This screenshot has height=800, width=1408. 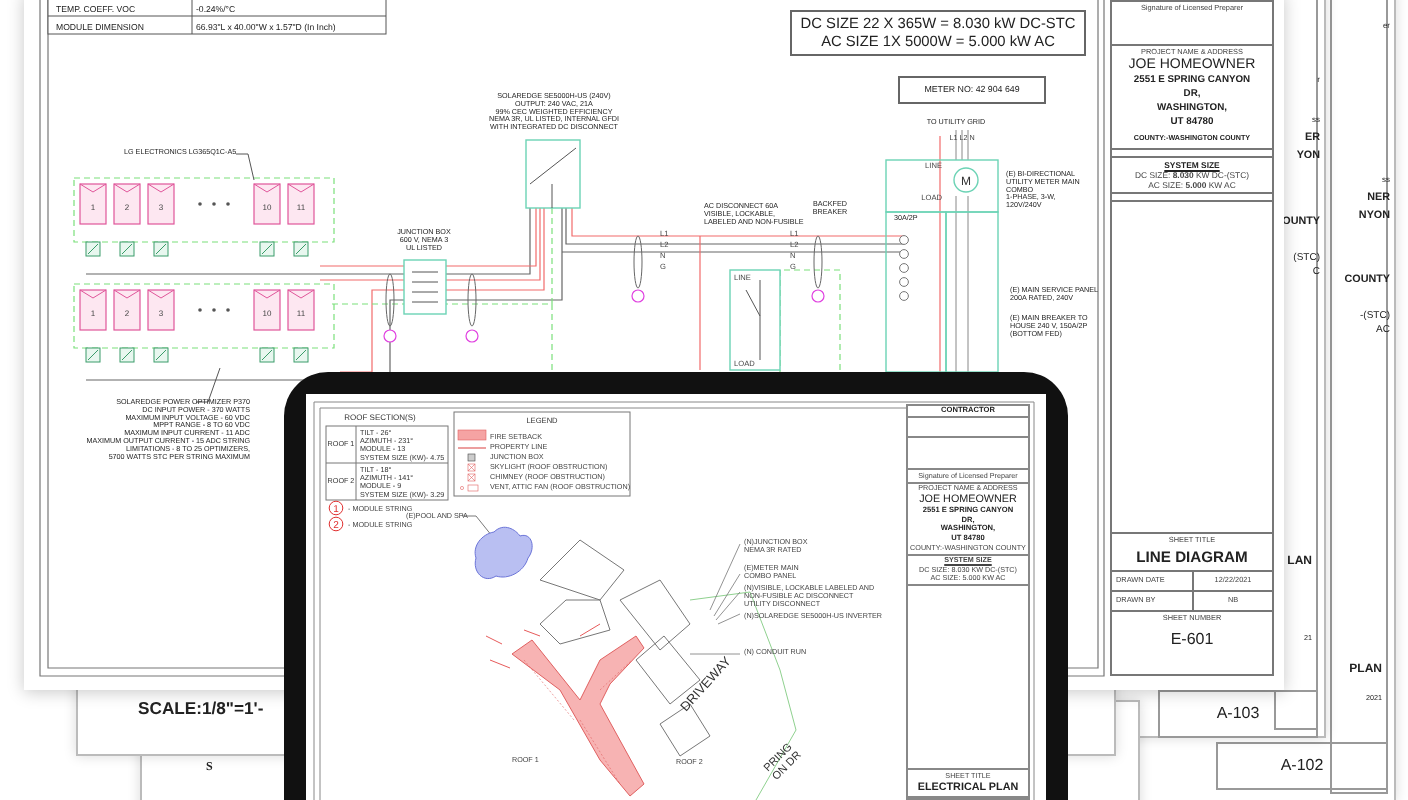 What do you see at coordinates (1238, 714) in the screenshot?
I see `sheet-number: A-103` at bounding box center [1238, 714].